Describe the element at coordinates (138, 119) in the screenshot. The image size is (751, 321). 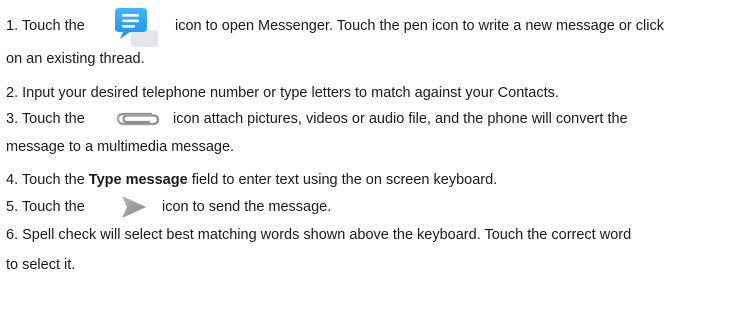
I see `paperclip-icon` at that location.